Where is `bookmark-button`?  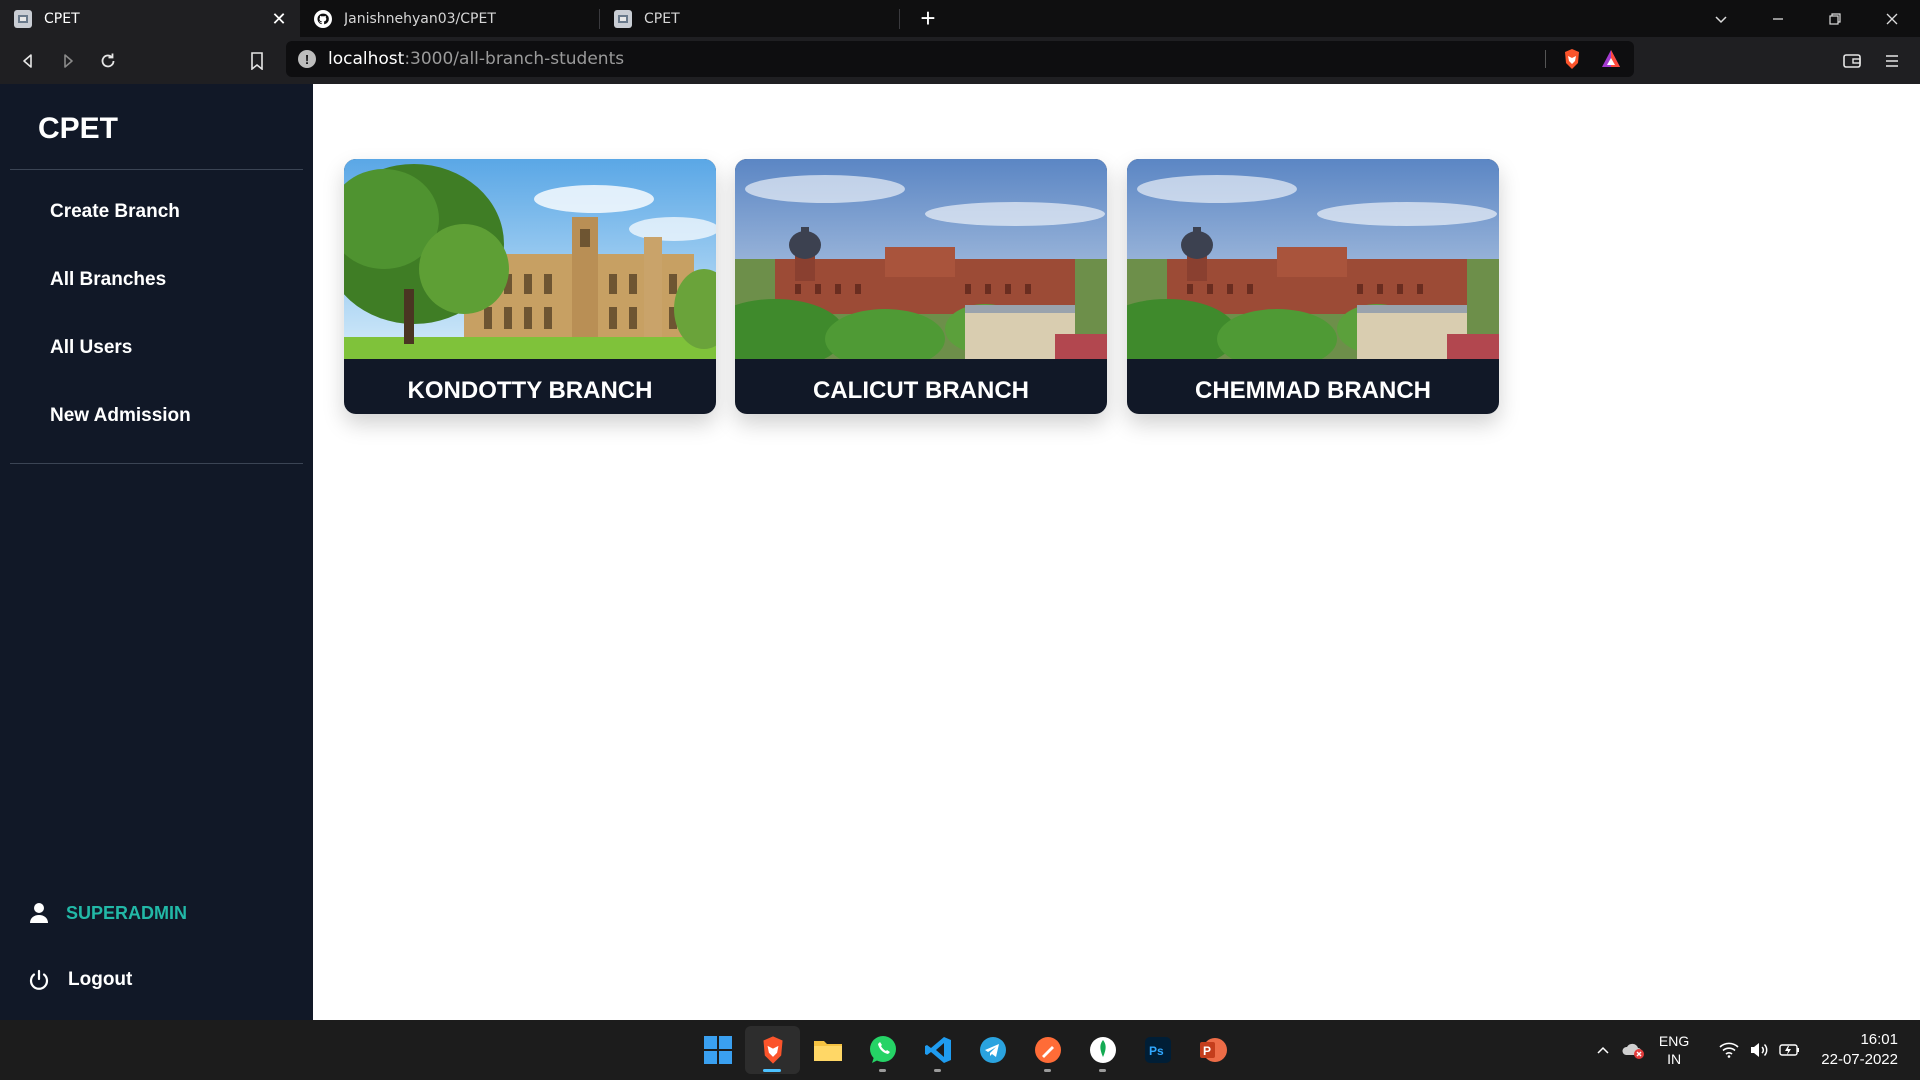 bookmark-button is located at coordinates (257, 61).